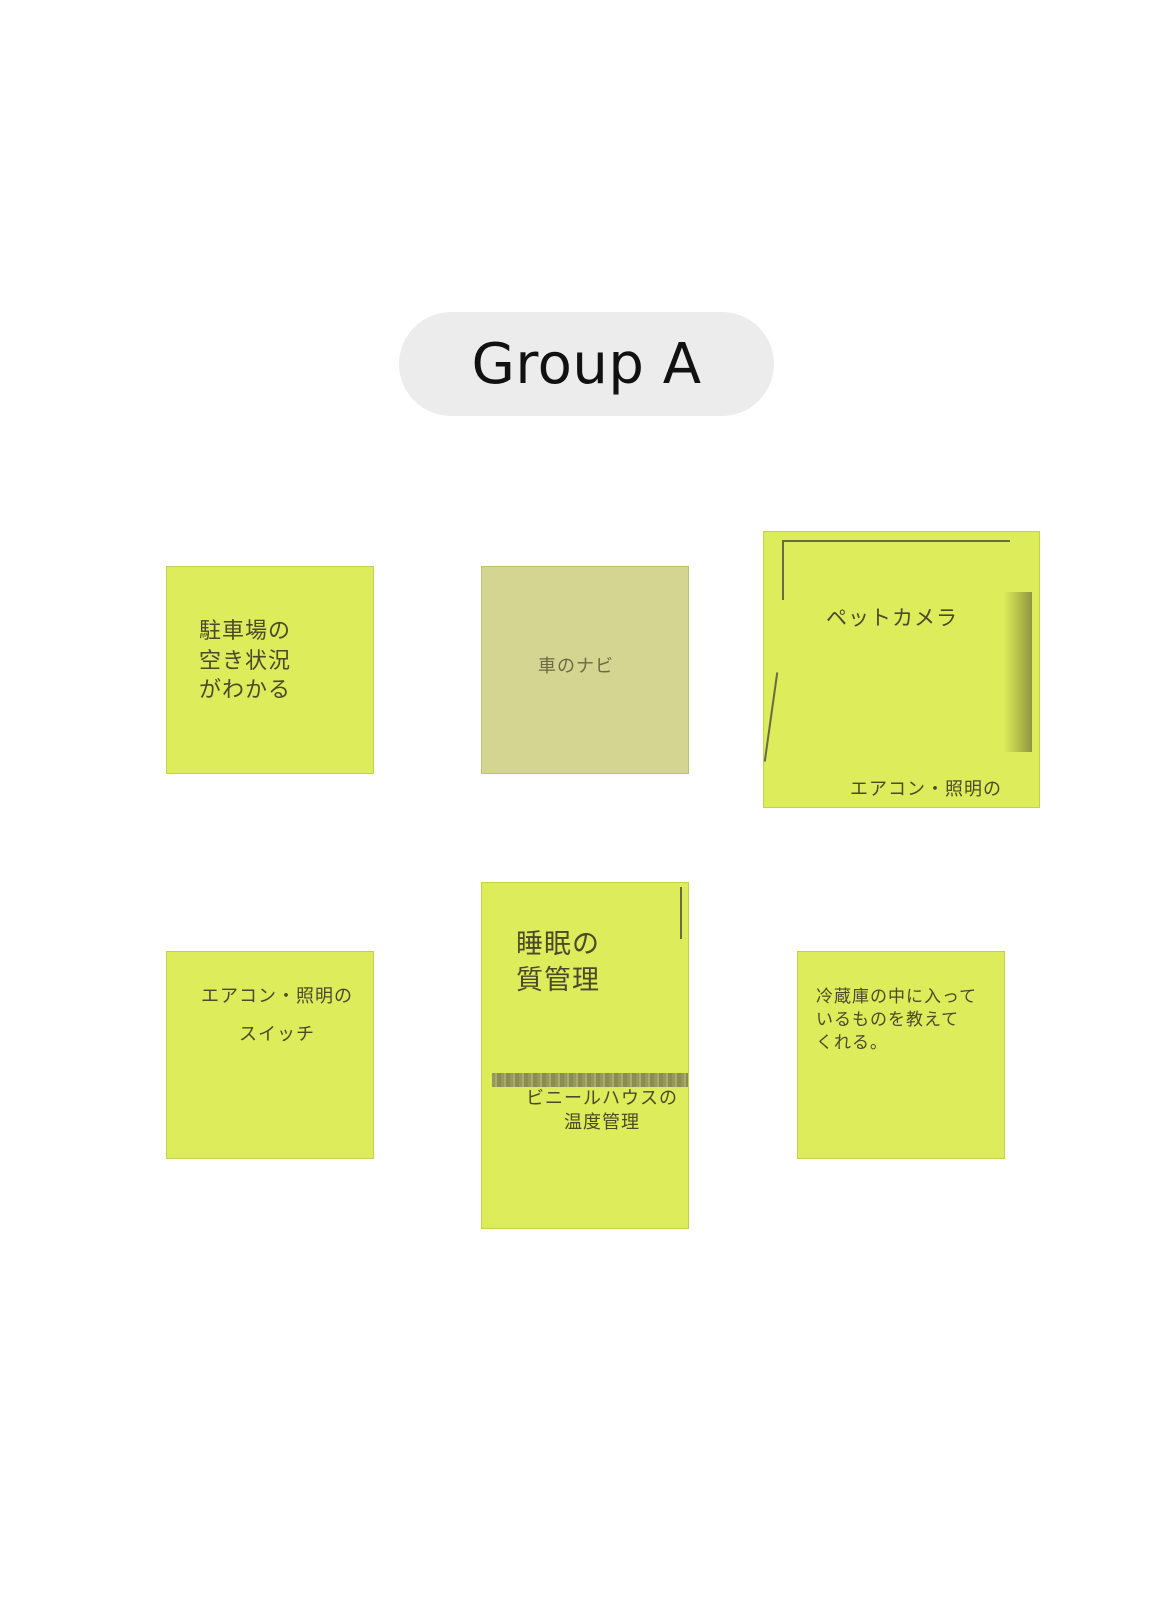 This screenshot has height=1620, width=1170. I want to click on sticky-note-car-navi: 車のナビ, so click(585, 670).